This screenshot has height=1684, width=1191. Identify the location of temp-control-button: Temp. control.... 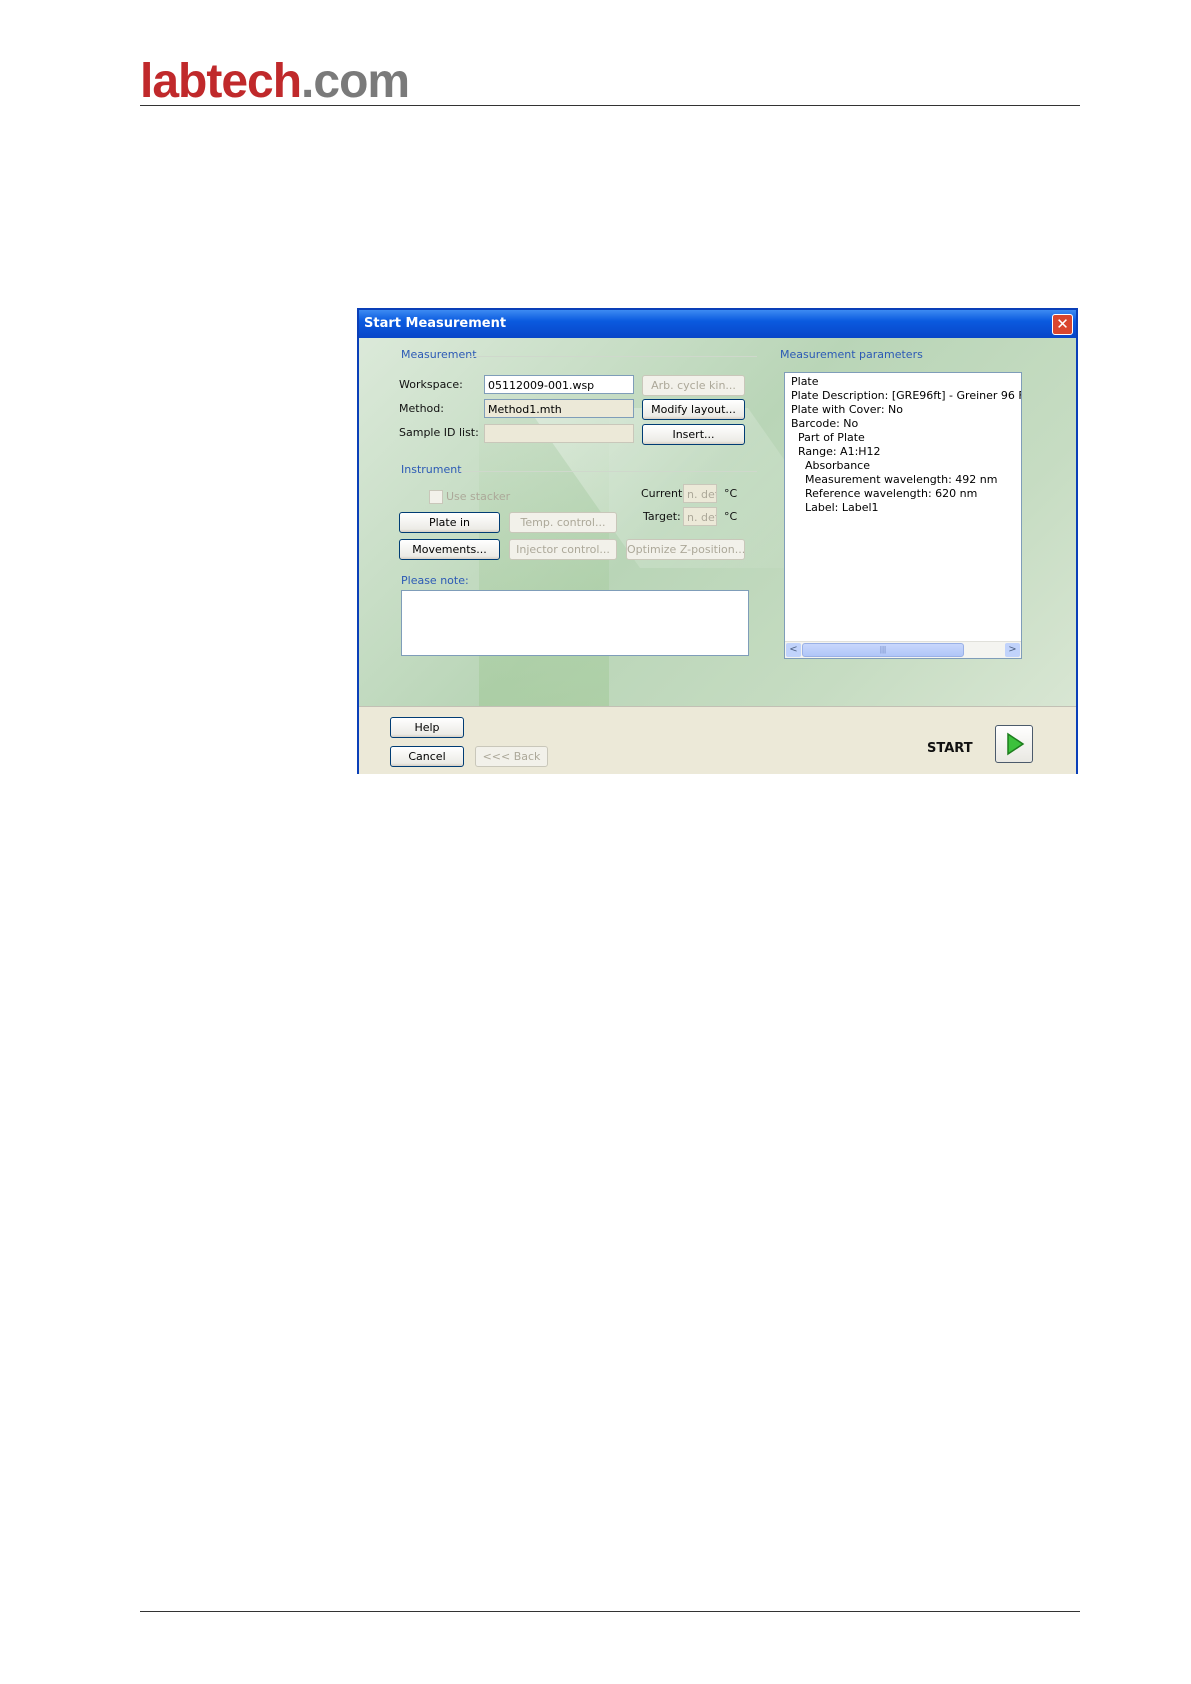
(563, 522).